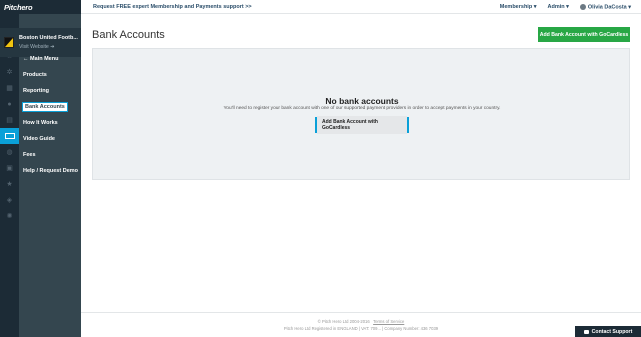 The image size is (641, 337). Describe the element at coordinates (128, 35) in the screenshot. I see `page-title: Bank Accounts` at that location.